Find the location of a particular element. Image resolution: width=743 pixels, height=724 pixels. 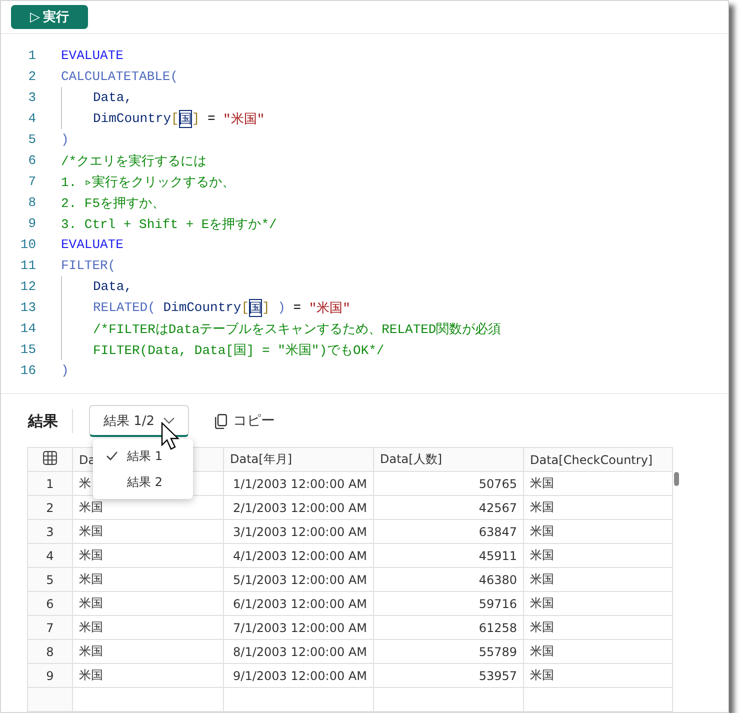

row-number: 1 is located at coordinates (50, 484).